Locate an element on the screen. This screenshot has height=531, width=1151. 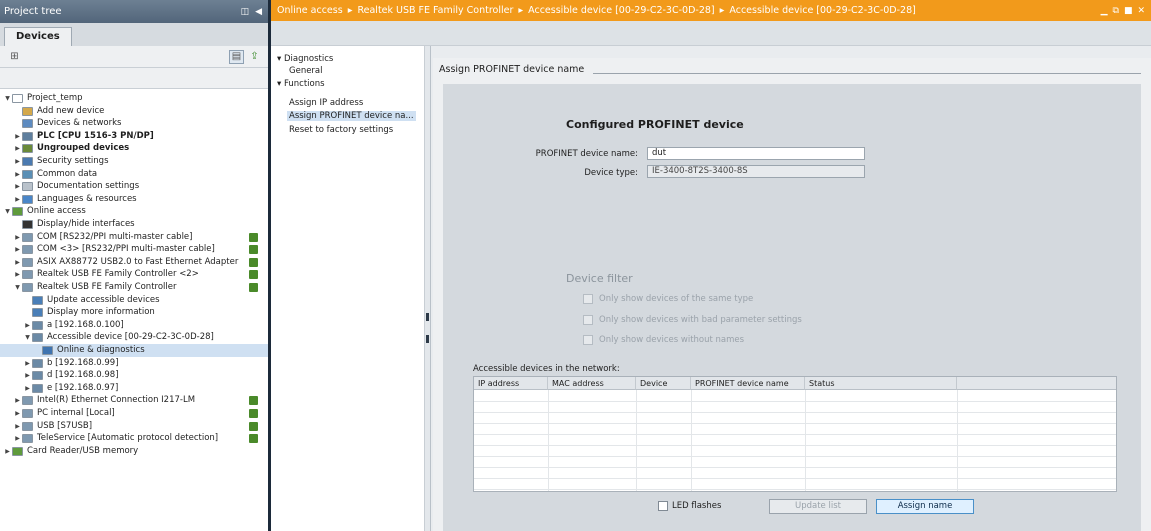
tree-item: ▼ Project_temp is located at coordinates (134, 98).